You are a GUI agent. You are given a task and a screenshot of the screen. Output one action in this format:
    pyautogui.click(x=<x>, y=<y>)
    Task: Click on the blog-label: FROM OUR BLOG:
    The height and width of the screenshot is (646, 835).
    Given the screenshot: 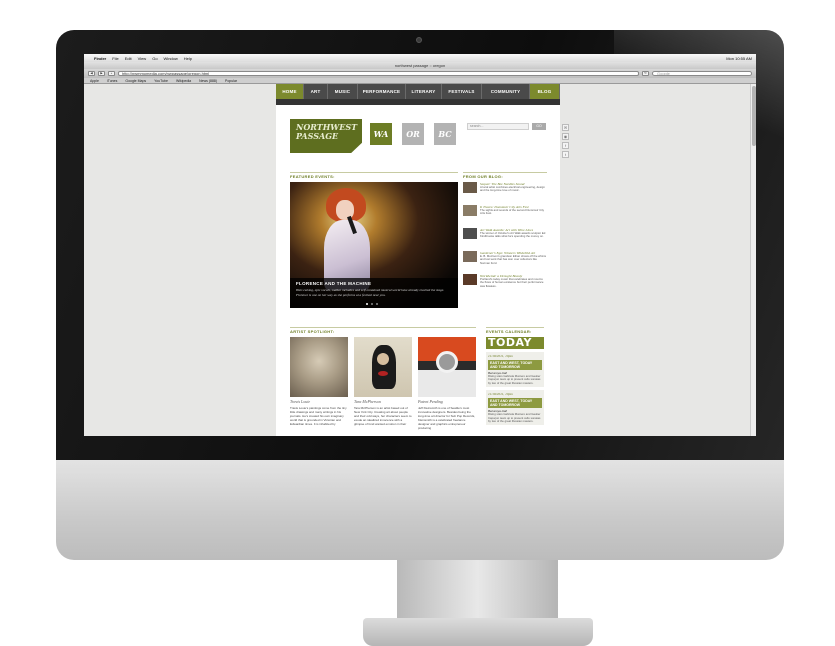 What is the action you would take?
    pyautogui.click(x=505, y=175)
    